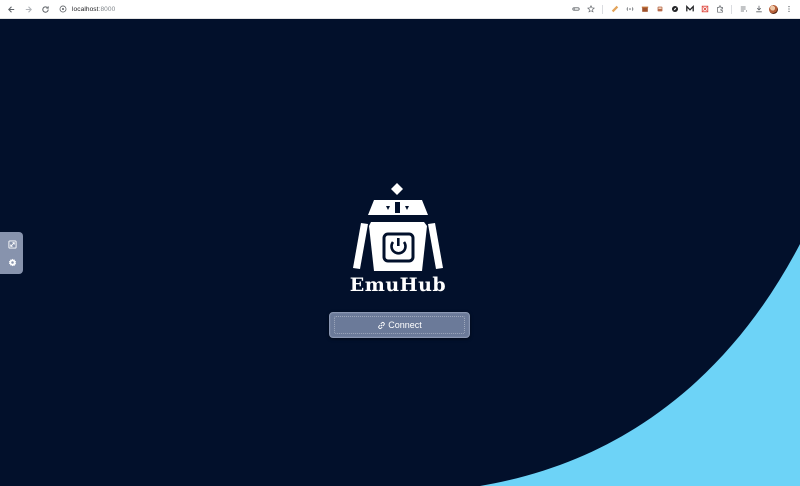 The width and height of the screenshot is (800, 486). What do you see at coordinates (400, 9) in the screenshot?
I see `browser-toolbar: localhost:8000` at bounding box center [400, 9].